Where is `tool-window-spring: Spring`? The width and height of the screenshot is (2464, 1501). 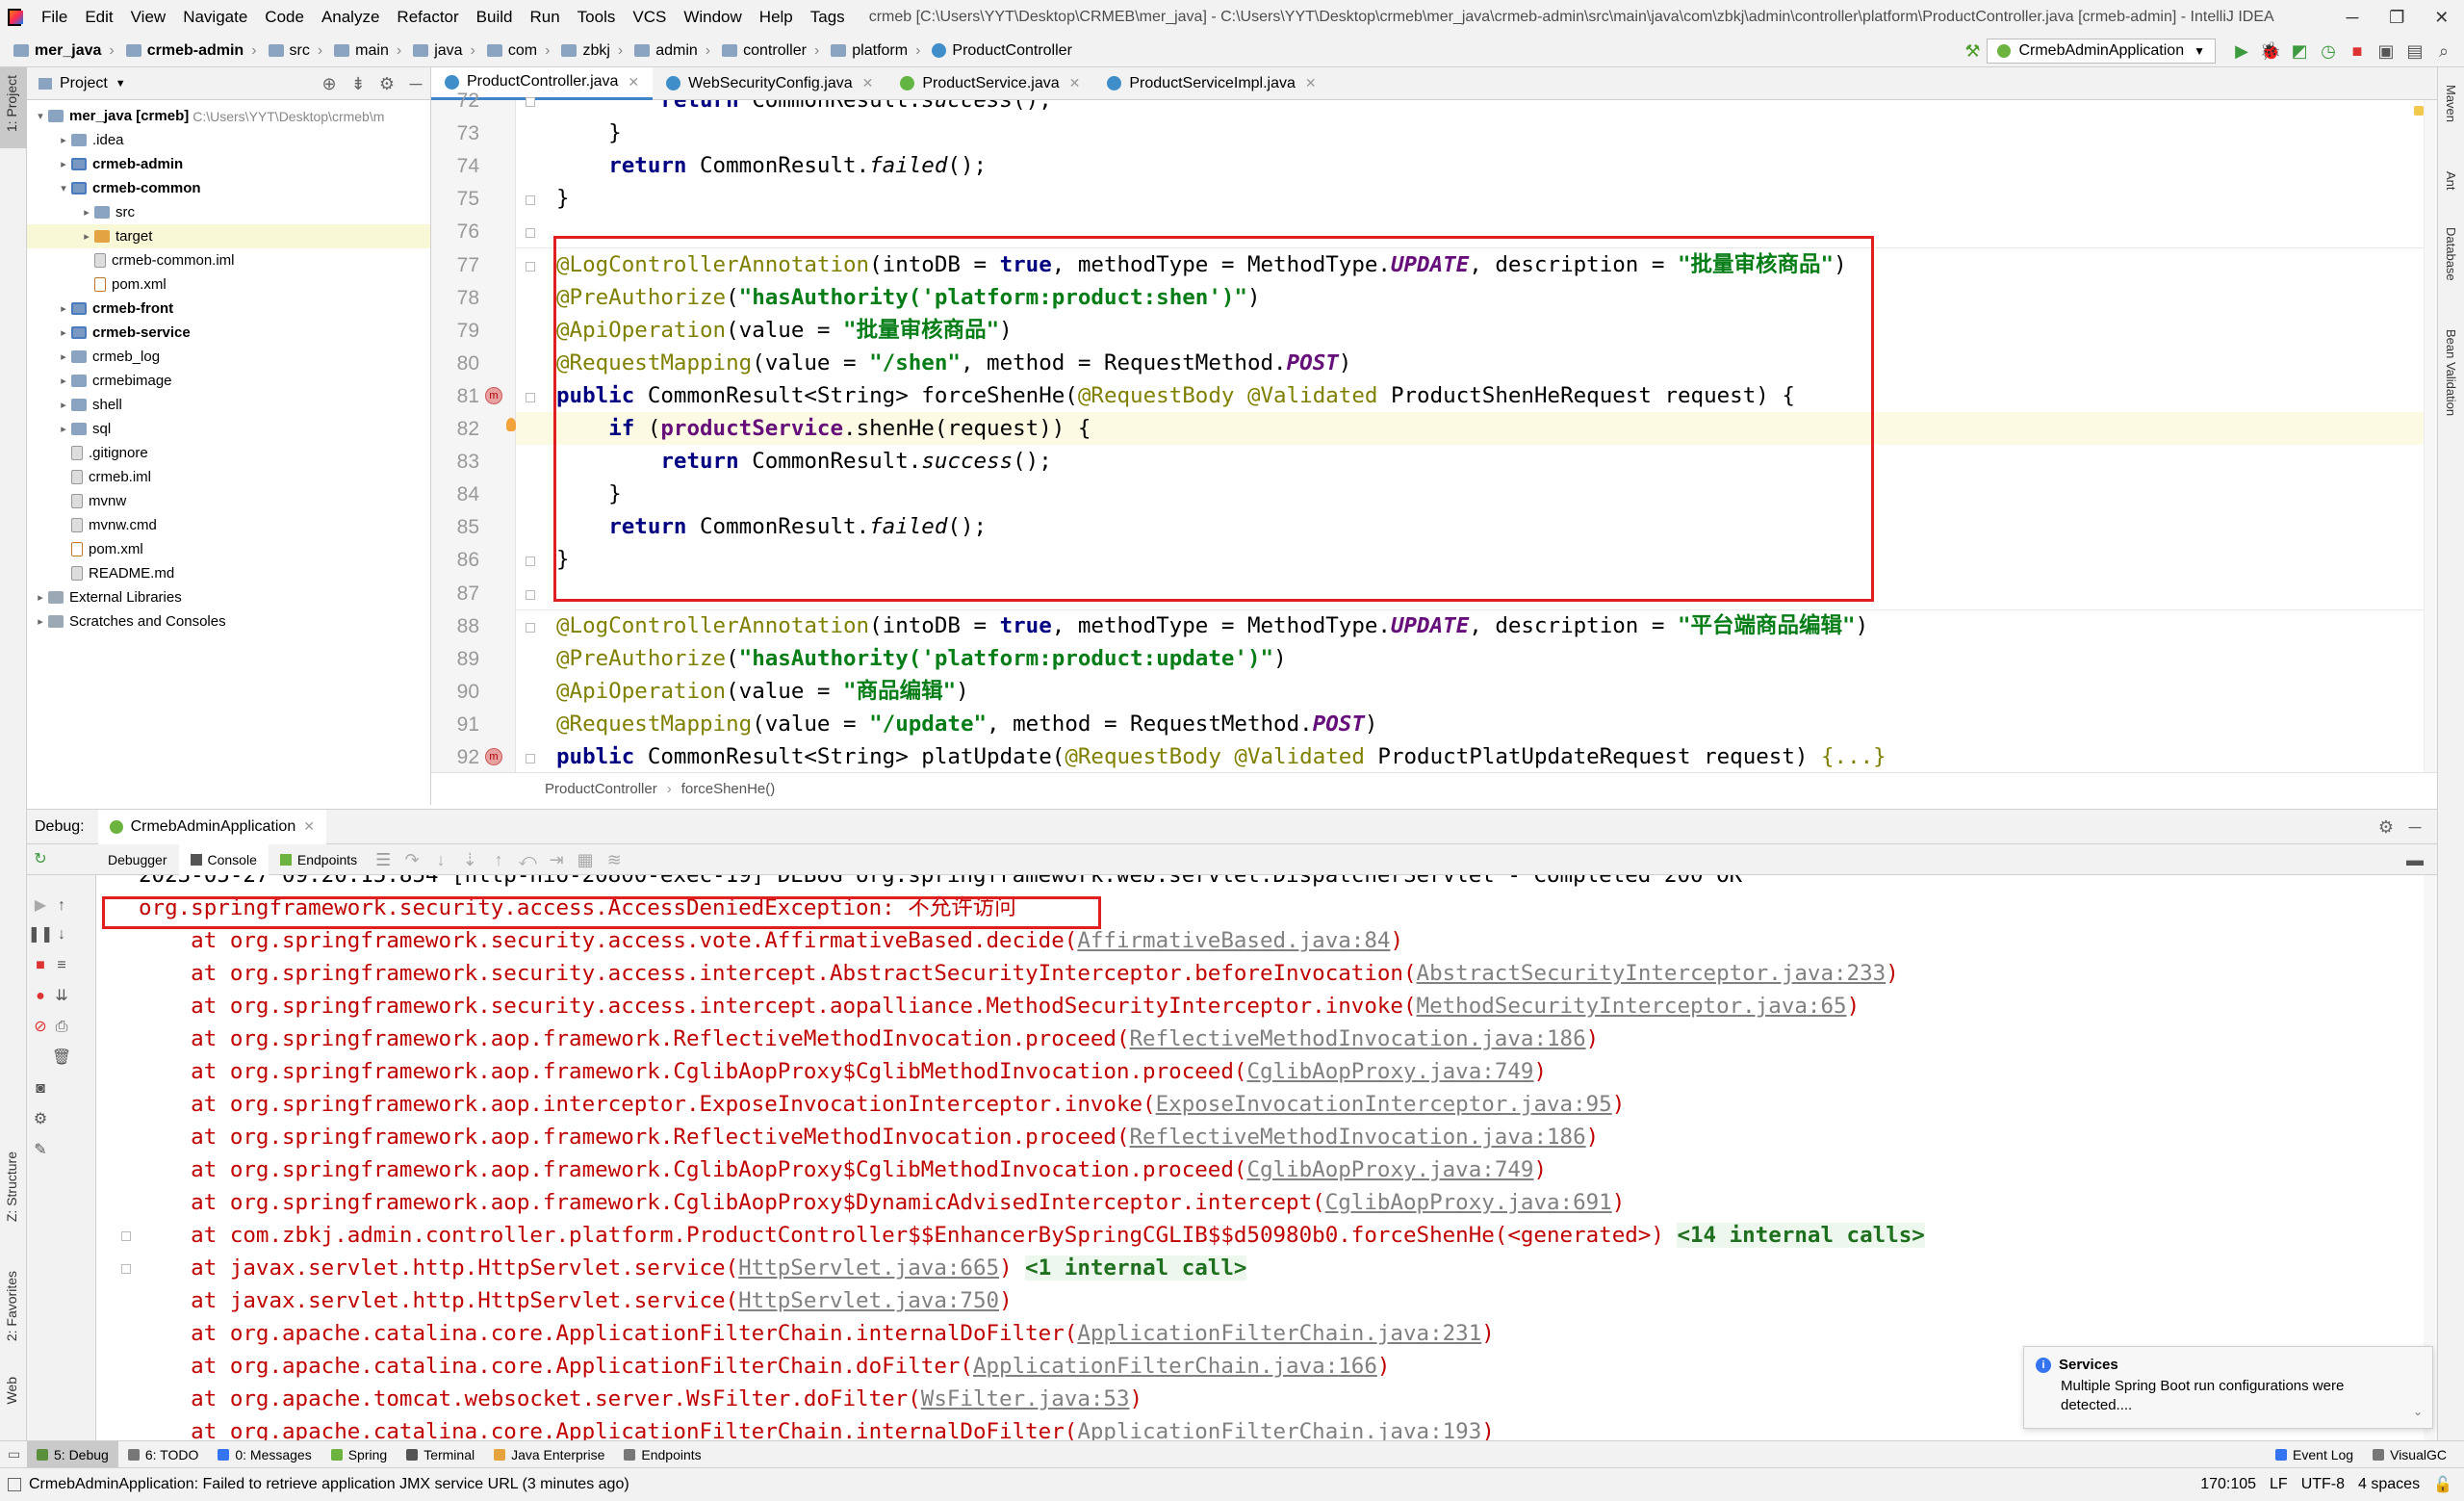 tool-window-spring: Spring is located at coordinates (359, 1454).